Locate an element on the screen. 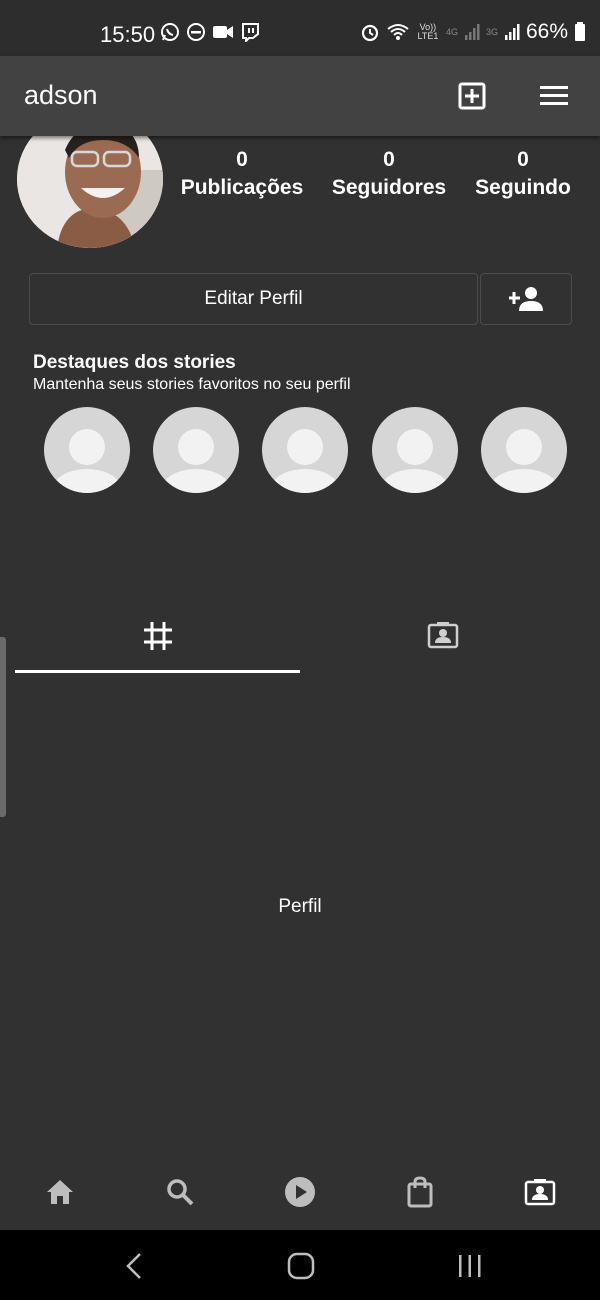 The height and width of the screenshot is (1300, 600). add-friend-button is located at coordinates (526, 299).